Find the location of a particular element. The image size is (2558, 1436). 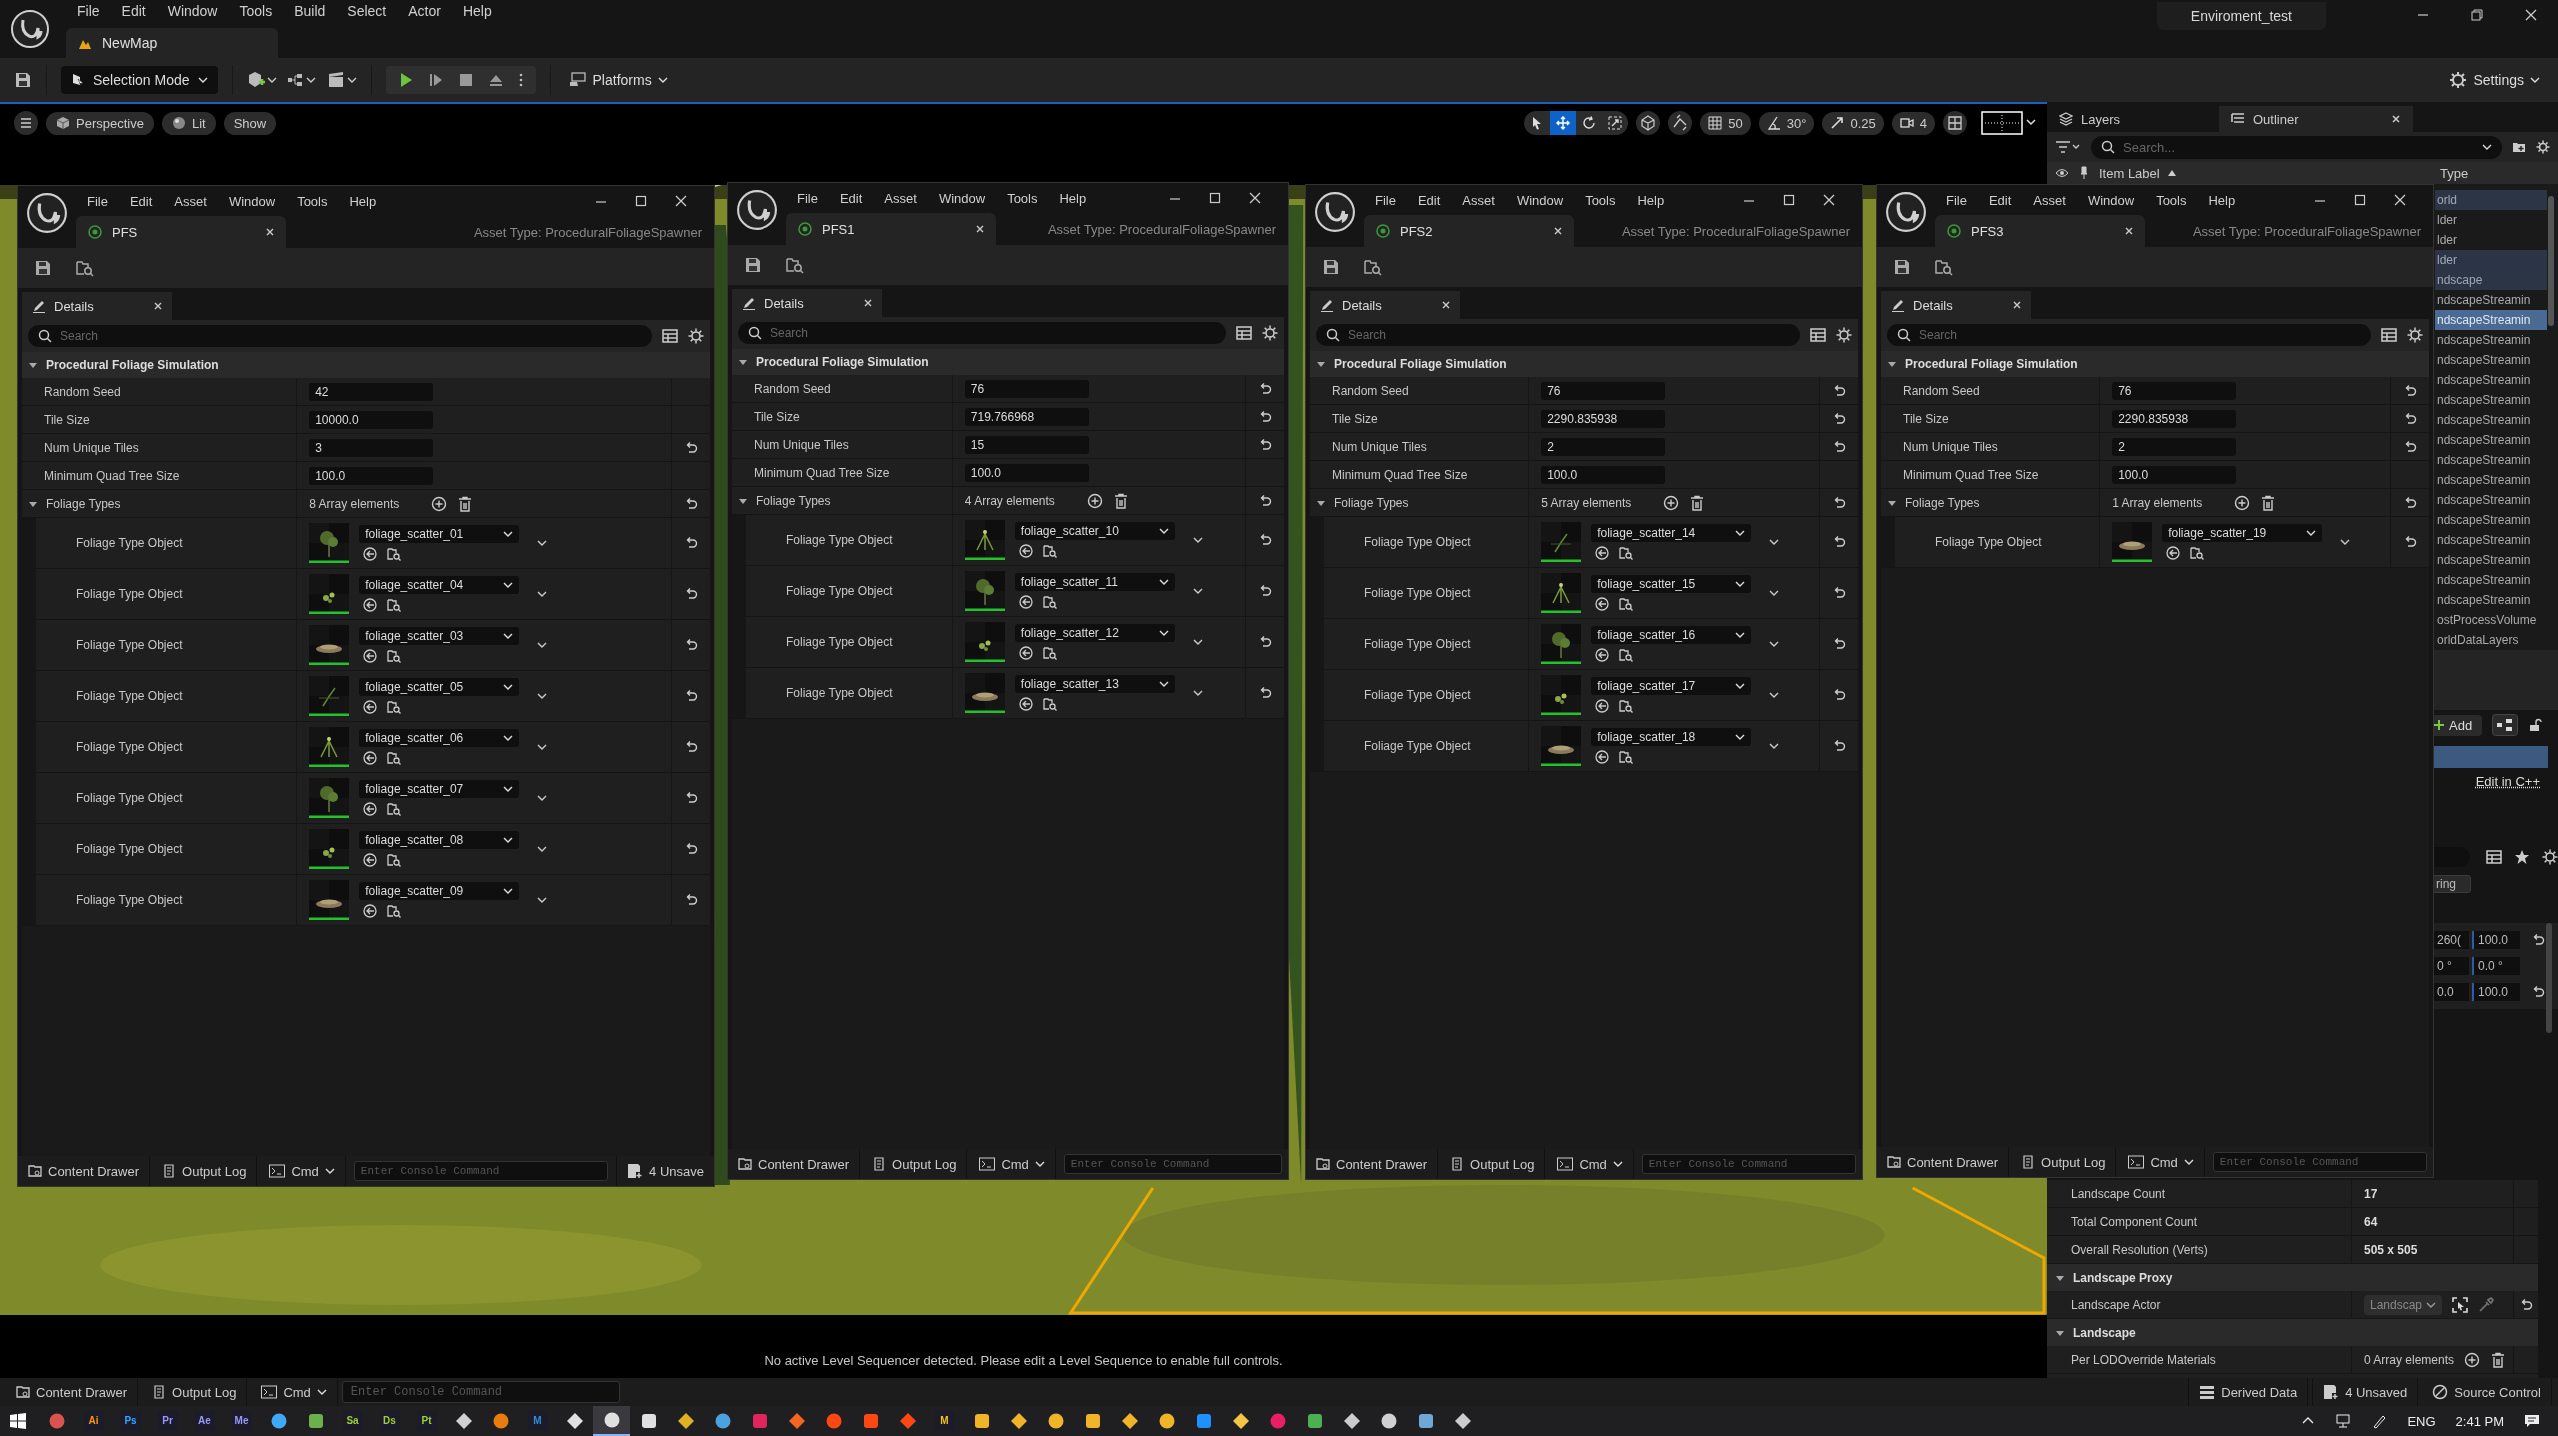

transform-field: 100.0 is located at coordinates (2496, 940).